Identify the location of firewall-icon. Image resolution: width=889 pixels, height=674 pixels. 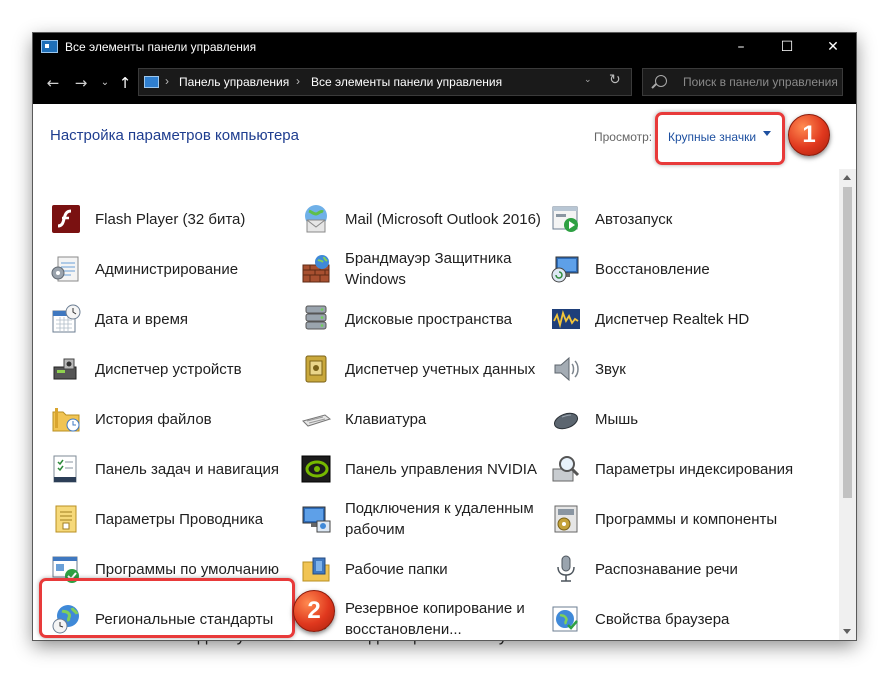
(316, 269).